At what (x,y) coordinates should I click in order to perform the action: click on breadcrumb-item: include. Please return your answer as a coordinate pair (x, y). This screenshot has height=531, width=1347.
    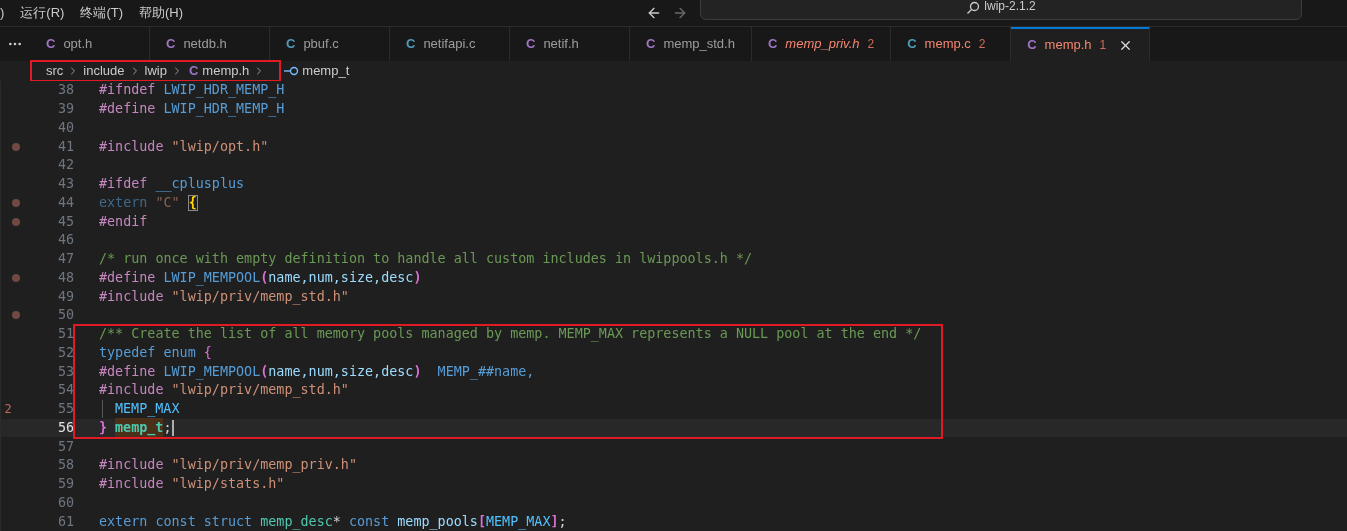
    Looking at the image, I should click on (104, 71).